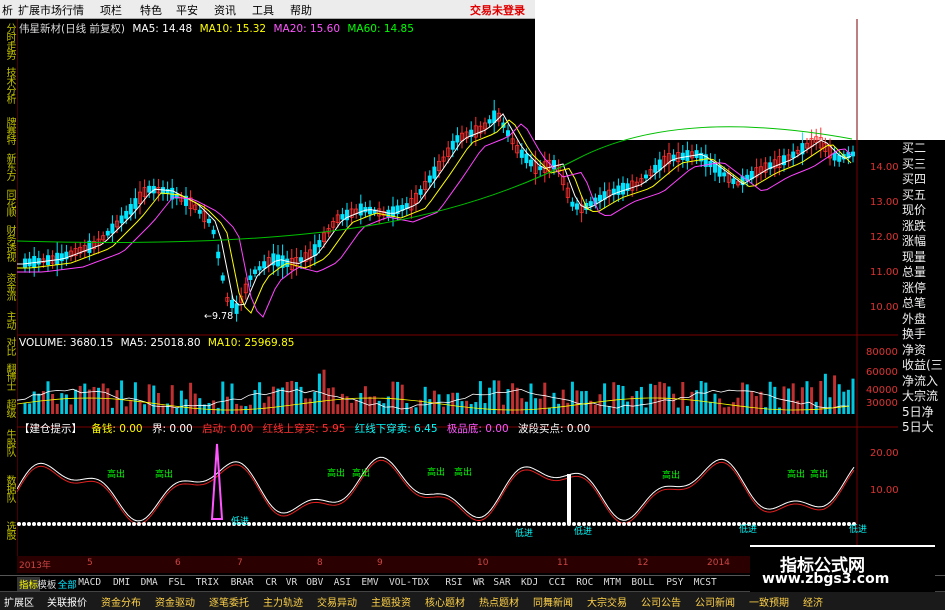  Describe the element at coordinates (51, 10) in the screenshot. I see `menu-item: 扩展市场行情` at that location.